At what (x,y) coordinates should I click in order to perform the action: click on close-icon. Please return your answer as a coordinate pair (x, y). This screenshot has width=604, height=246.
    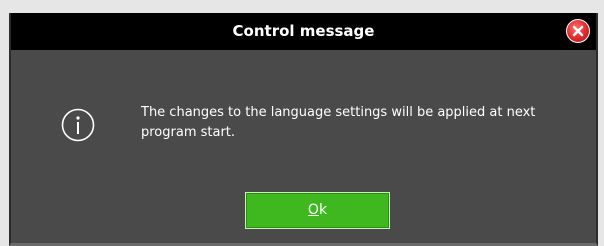
    Looking at the image, I should click on (578, 31).